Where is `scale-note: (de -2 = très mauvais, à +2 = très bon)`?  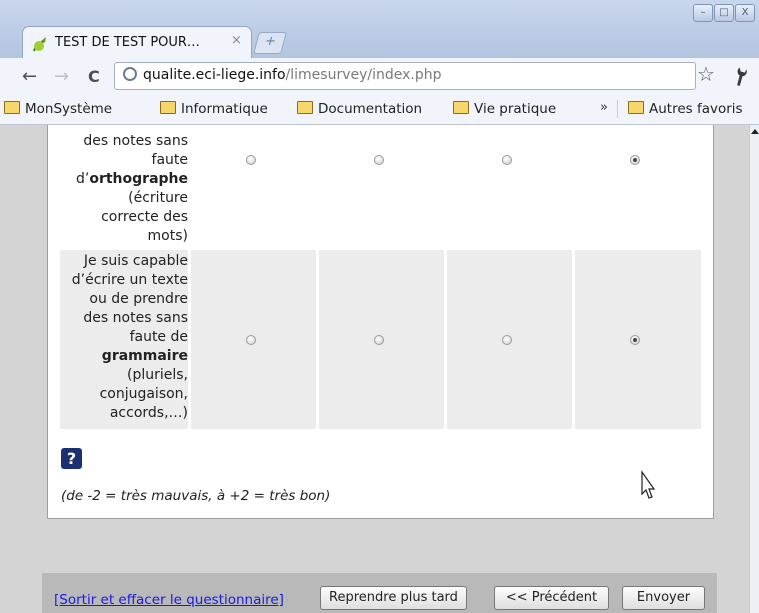
scale-note: (de -2 = très mauvais, à +2 = très bon) is located at coordinates (196, 496).